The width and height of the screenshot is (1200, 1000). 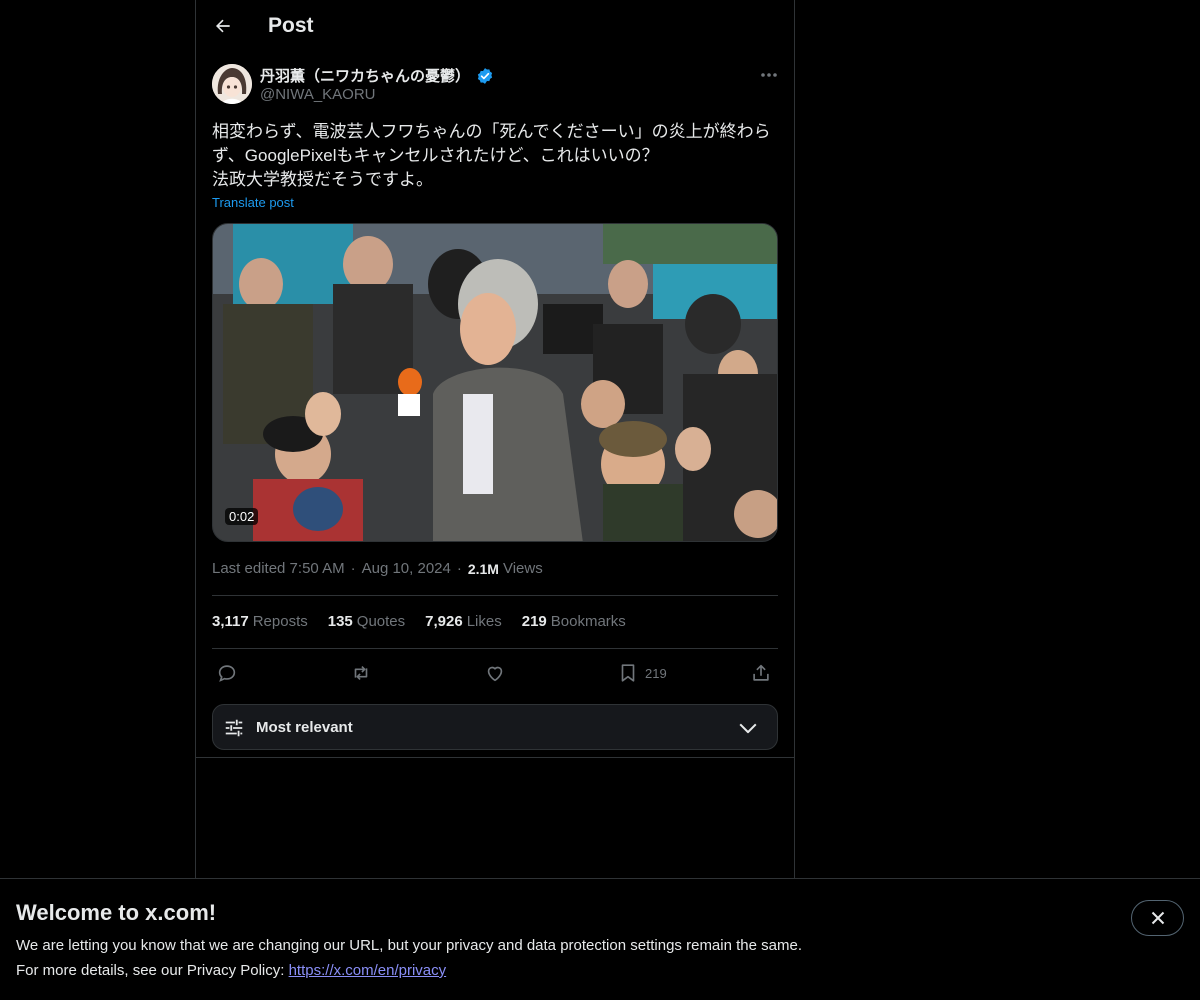 I want to click on reply-sort-dropdown: Most relevant, so click(x=495, y=727).